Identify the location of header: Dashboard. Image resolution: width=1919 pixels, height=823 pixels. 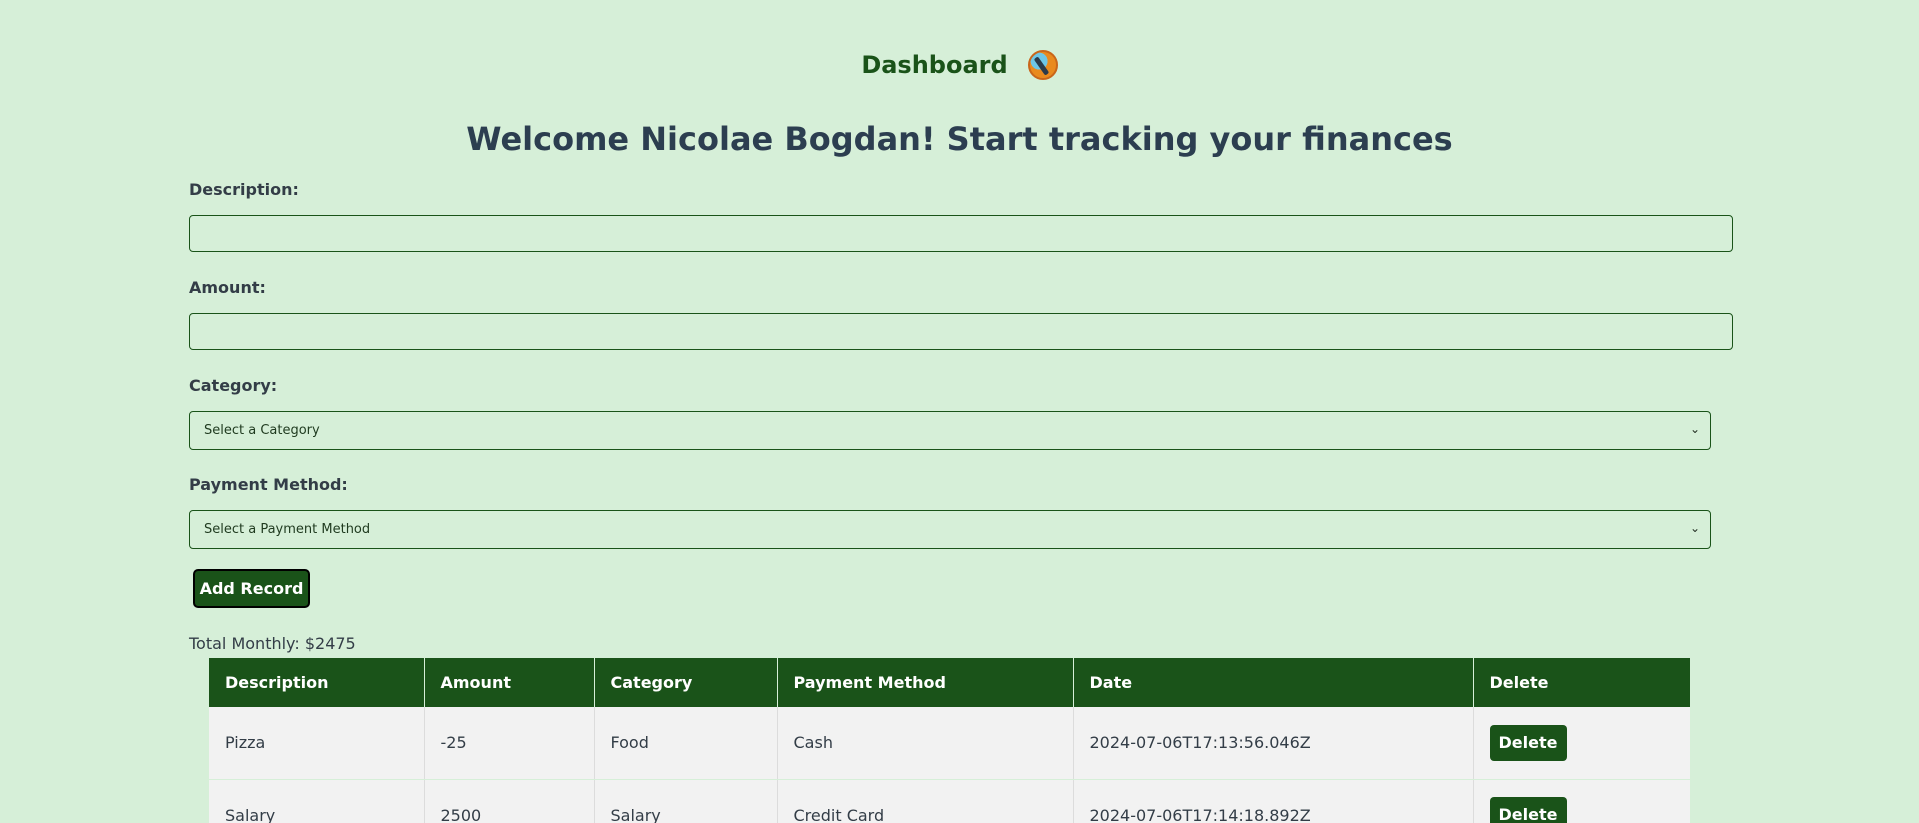
(959, 65).